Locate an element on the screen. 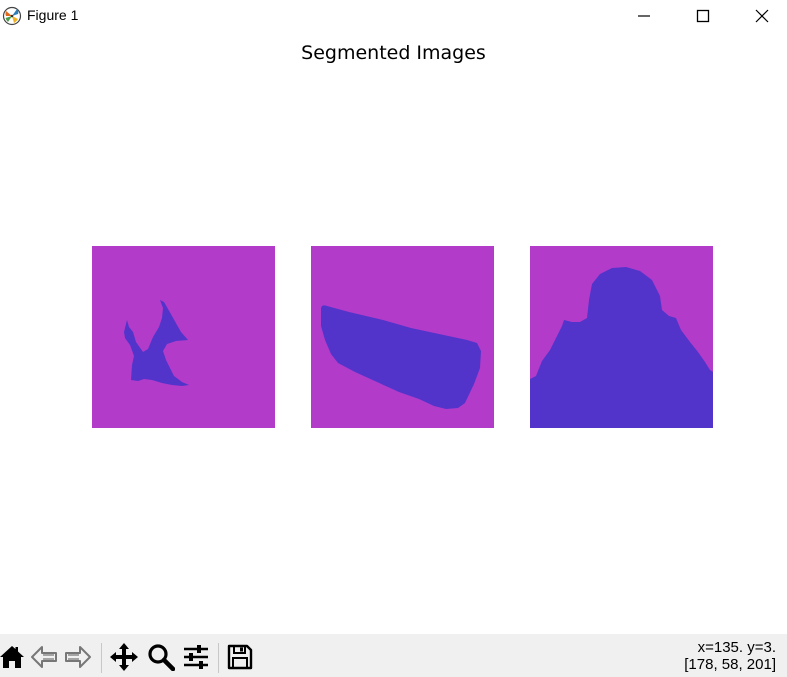 Image resolution: width=787 pixels, height=677 pixels. cursor-status-readout: x=135. y=3. [178, 58, 201] is located at coordinates (730, 656).